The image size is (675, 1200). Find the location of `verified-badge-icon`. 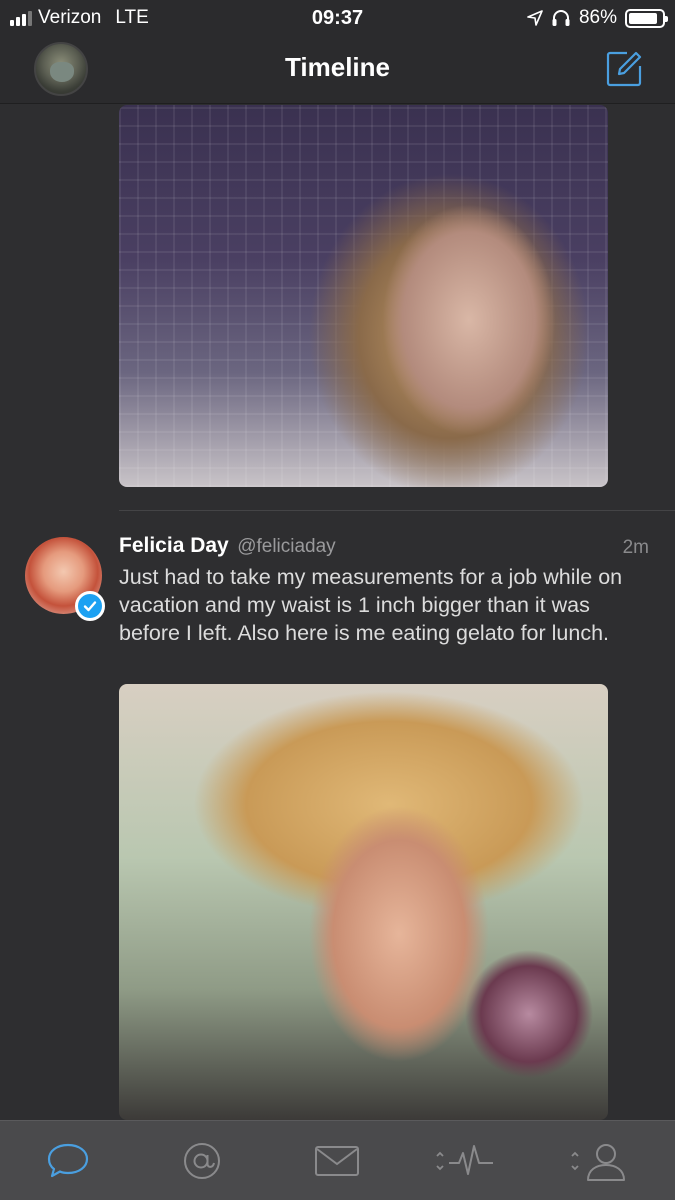

verified-badge-icon is located at coordinates (90, 606).